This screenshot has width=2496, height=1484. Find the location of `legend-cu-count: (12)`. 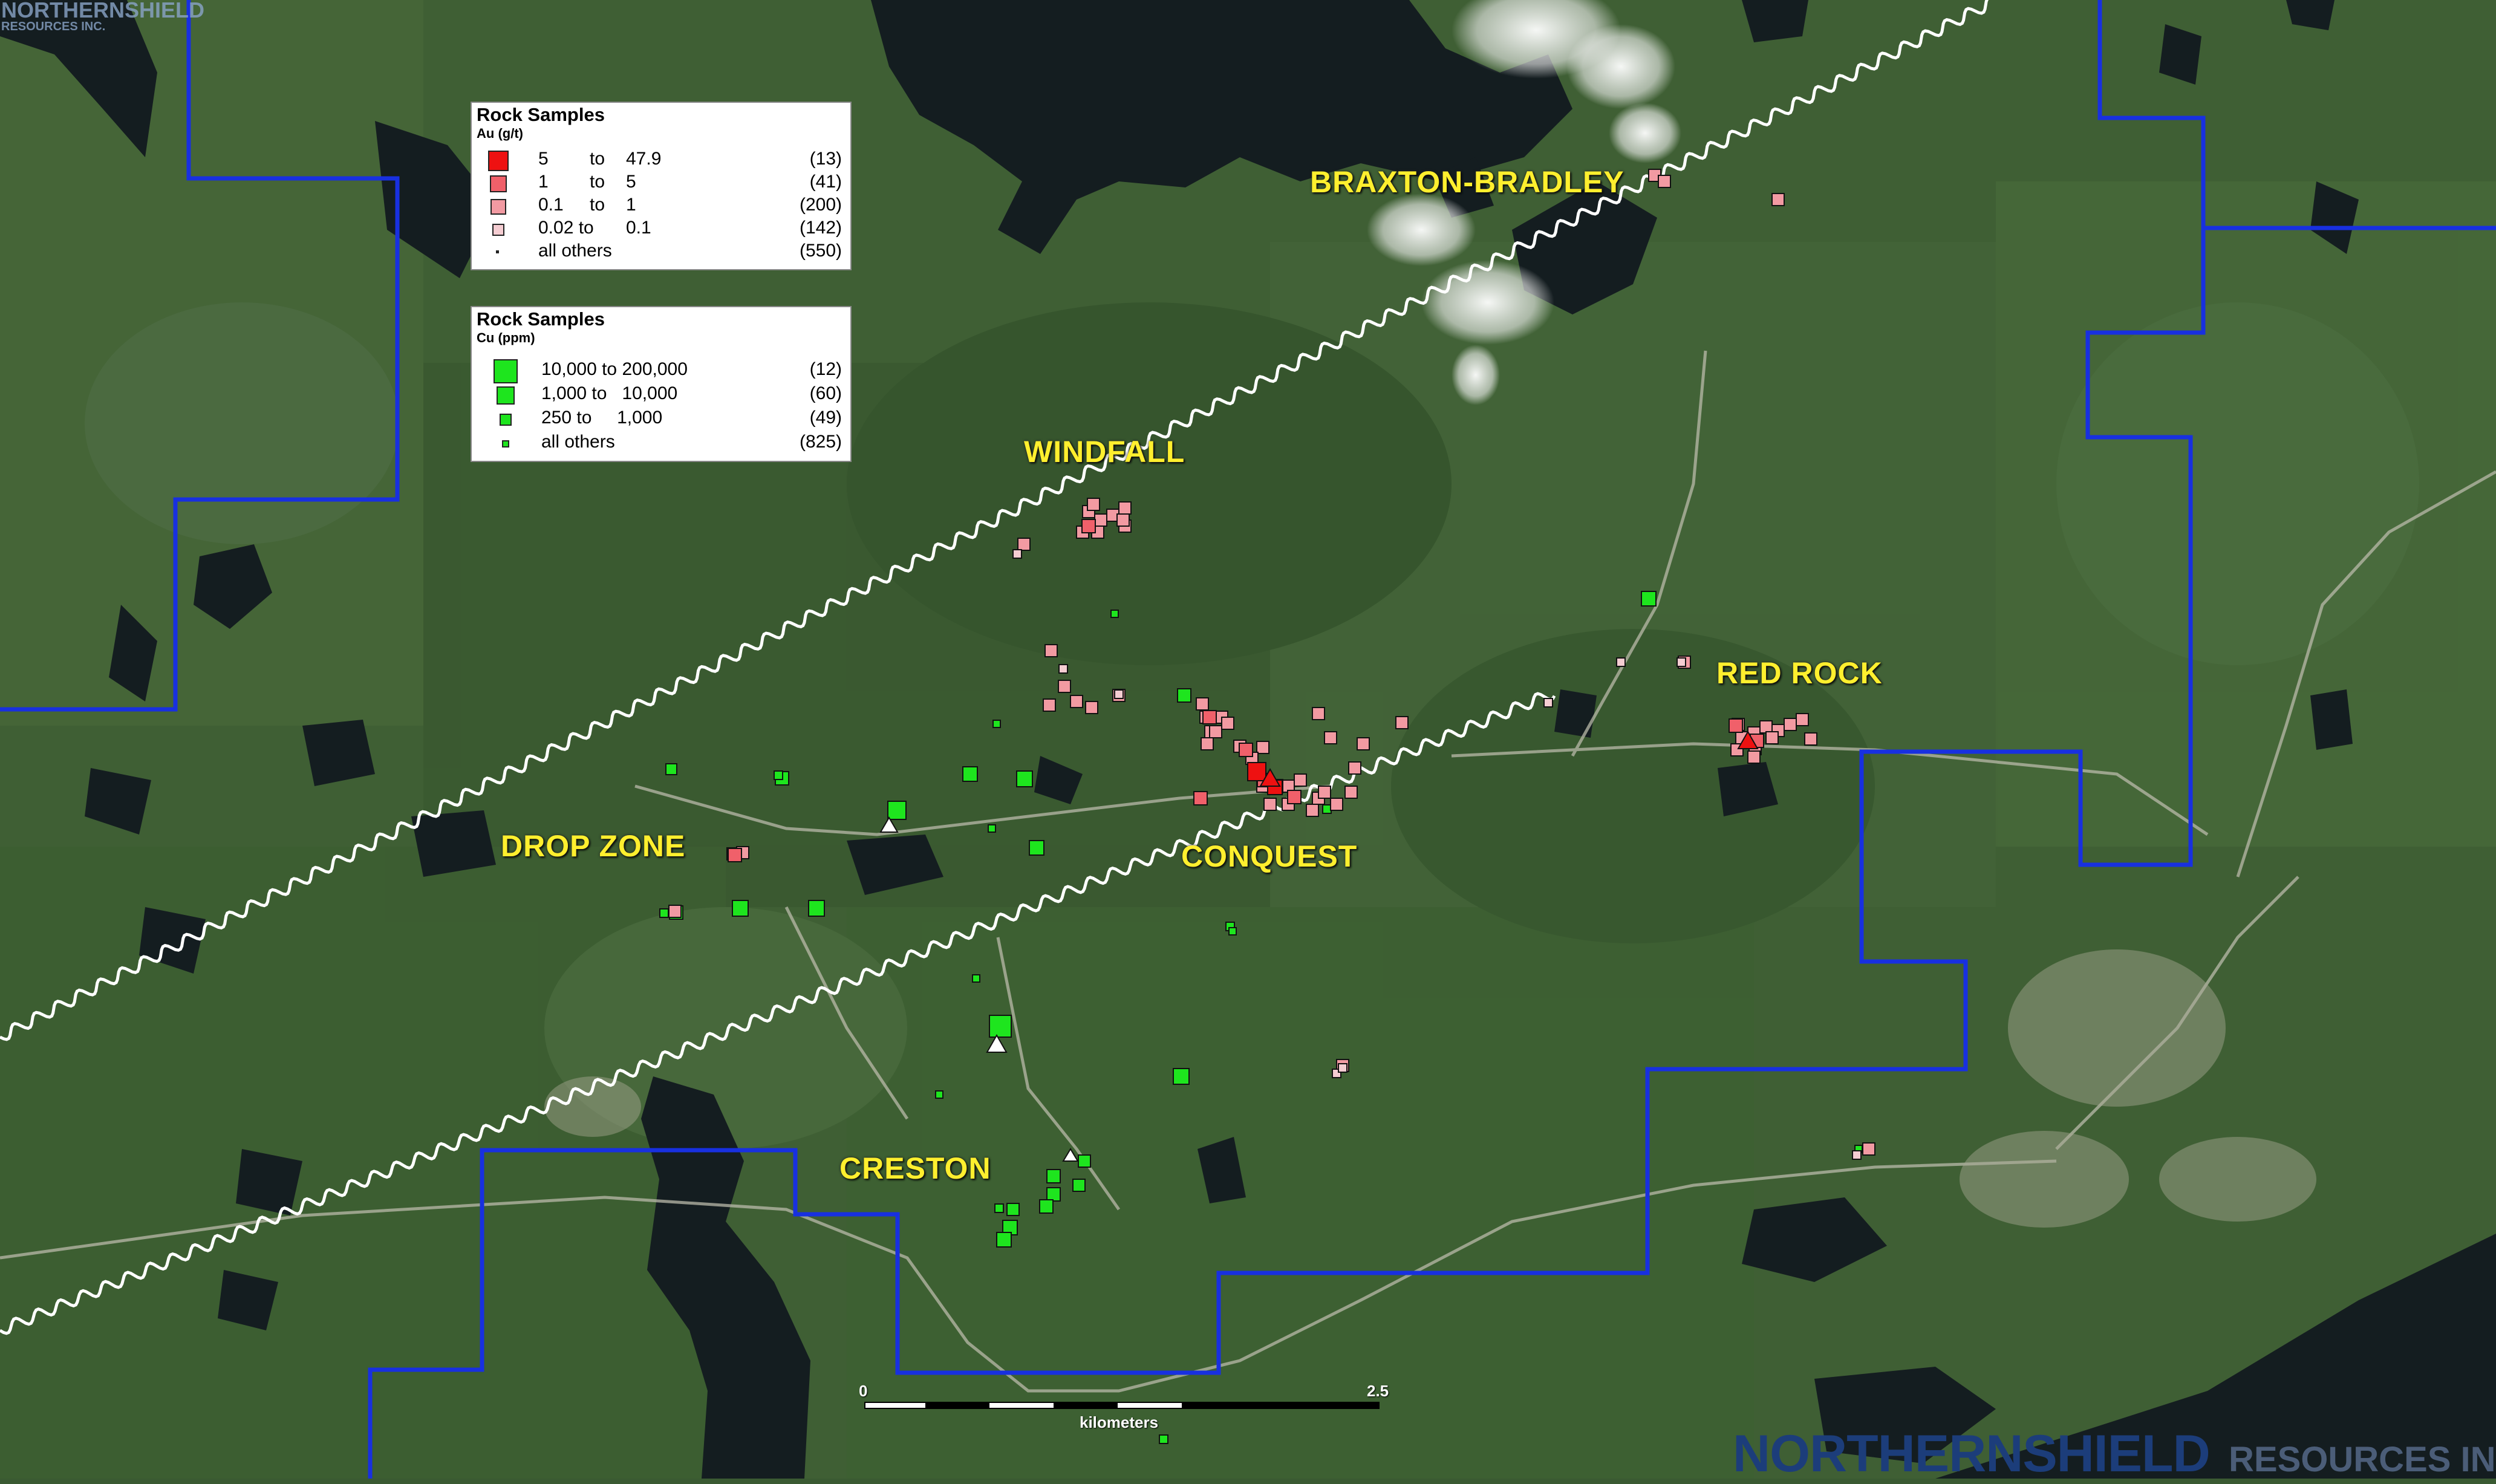

legend-cu-count: (12) is located at coordinates (825, 369).